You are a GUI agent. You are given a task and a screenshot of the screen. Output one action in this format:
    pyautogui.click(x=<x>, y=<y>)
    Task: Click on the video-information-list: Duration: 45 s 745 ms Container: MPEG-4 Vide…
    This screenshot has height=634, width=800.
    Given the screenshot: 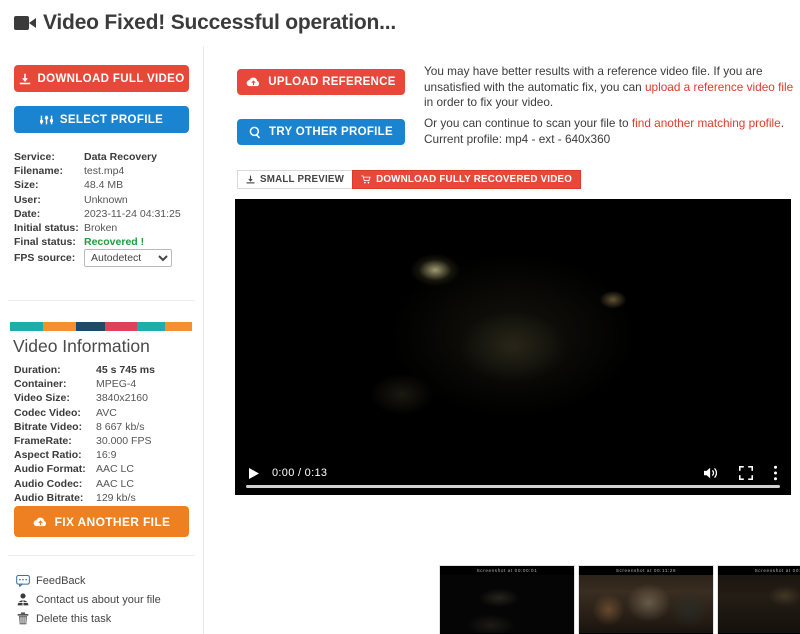 What is the action you would take?
    pyautogui.click(x=106, y=434)
    